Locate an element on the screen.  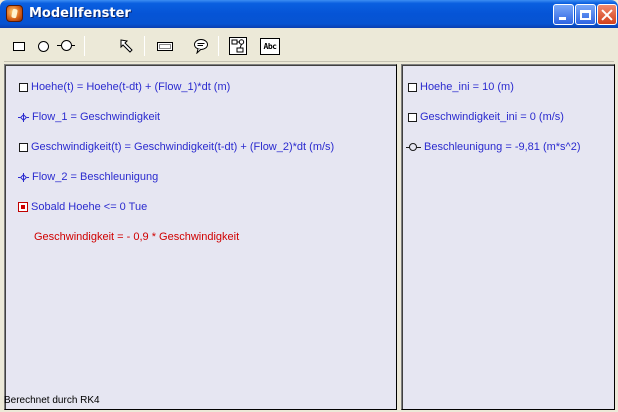
tool-flow-button is located at coordinates (66, 46).